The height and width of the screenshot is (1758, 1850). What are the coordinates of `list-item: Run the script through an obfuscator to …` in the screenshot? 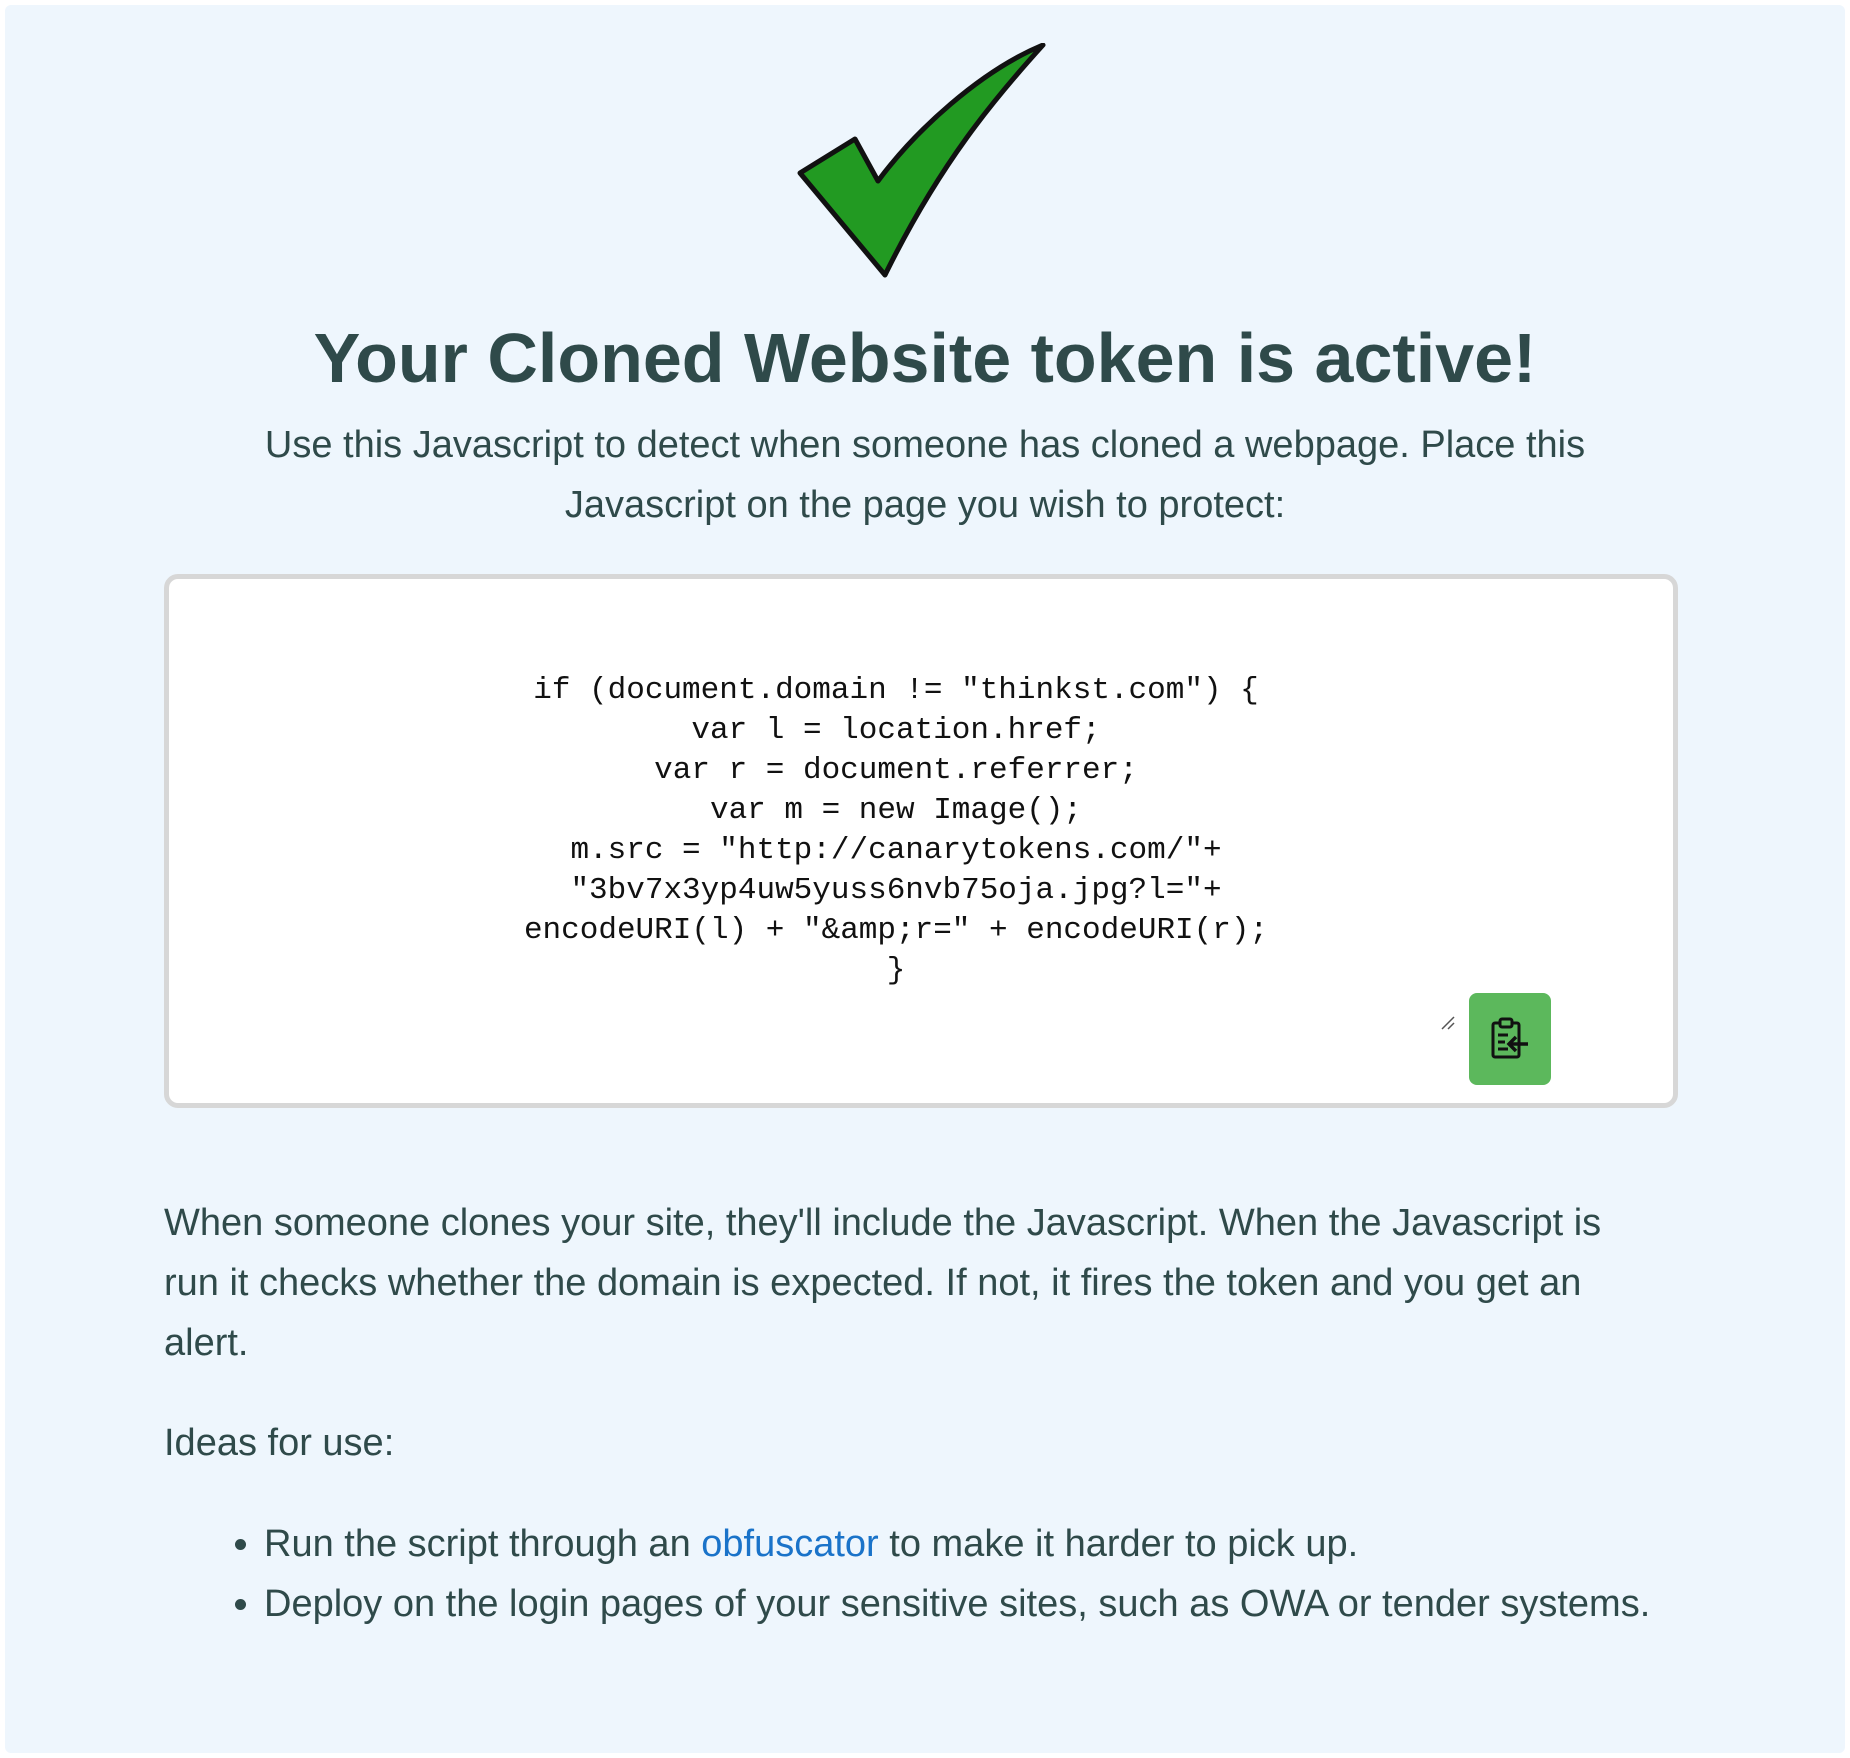 It's located at (957, 1544).